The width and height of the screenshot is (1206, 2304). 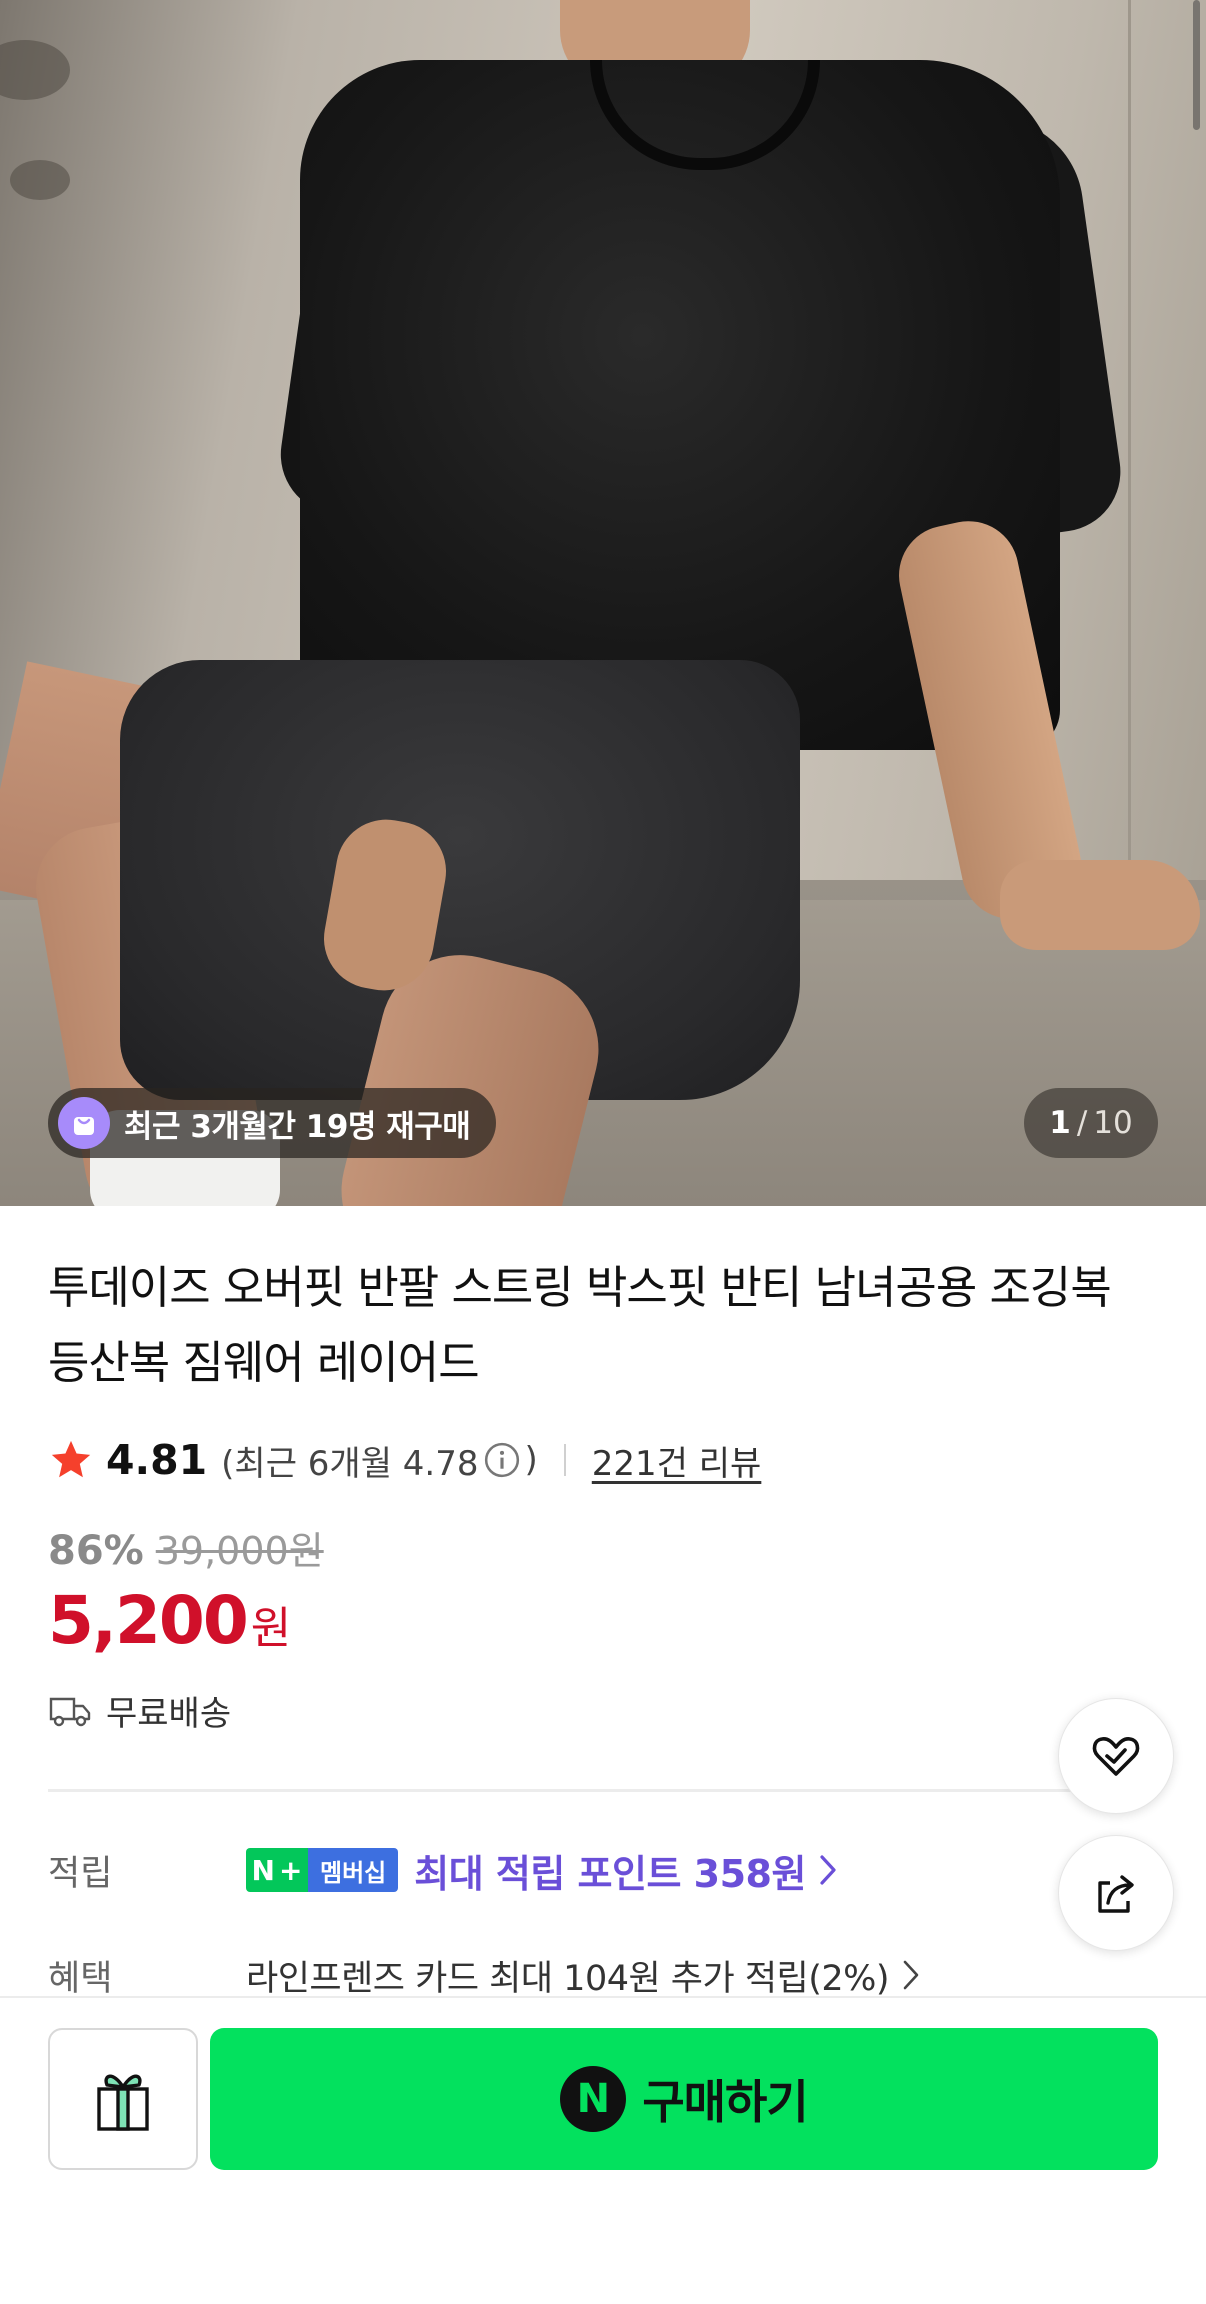 What do you see at coordinates (80, 1978) in the screenshot?
I see `benefit-label: 혜택` at bounding box center [80, 1978].